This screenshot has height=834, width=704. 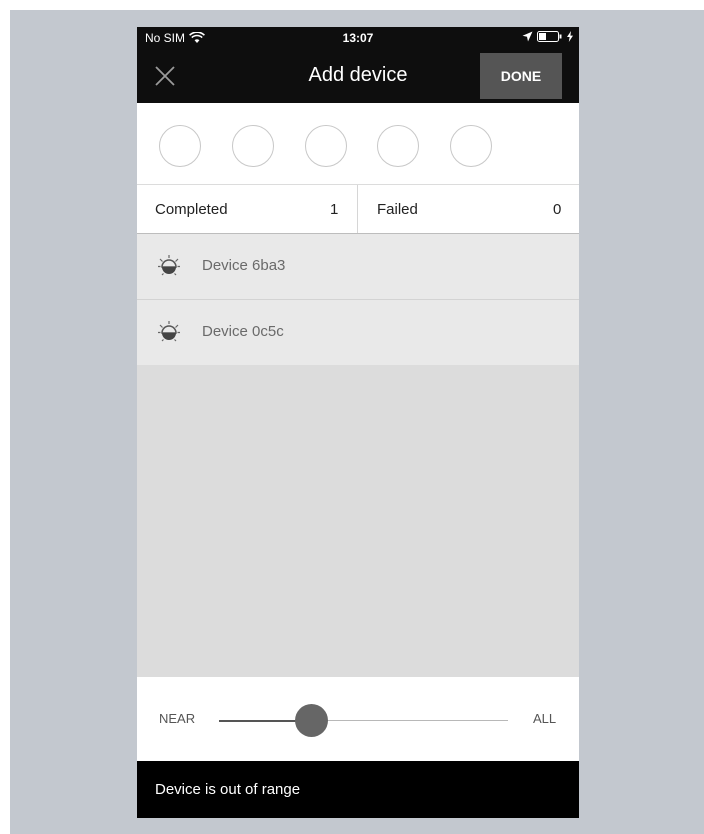 I want to click on toast-text: Device is out of range, so click(x=228, y=789).